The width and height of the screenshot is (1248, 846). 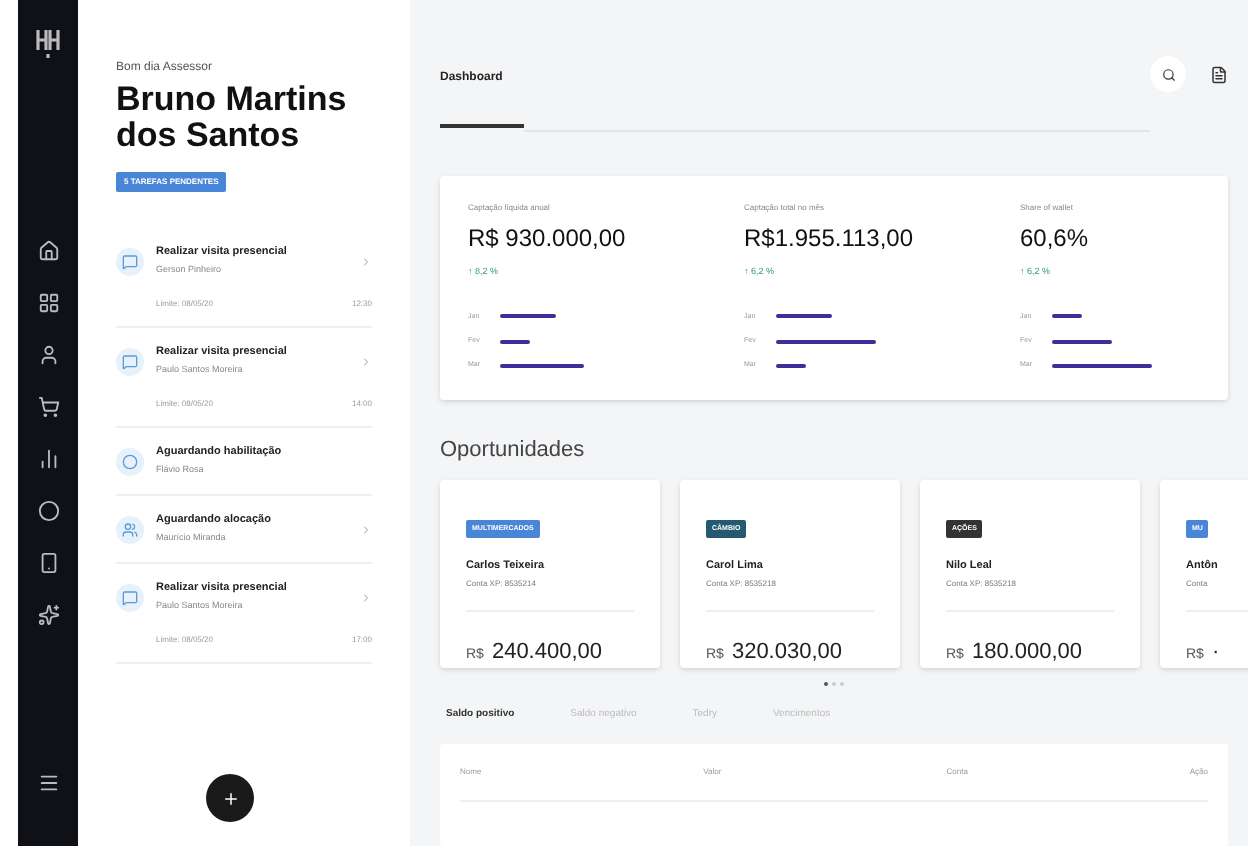 What do you see at coordinates (513, 451) in the screenshot?
I see `section-title: Oportunidades` at bounding box center [513, 451].